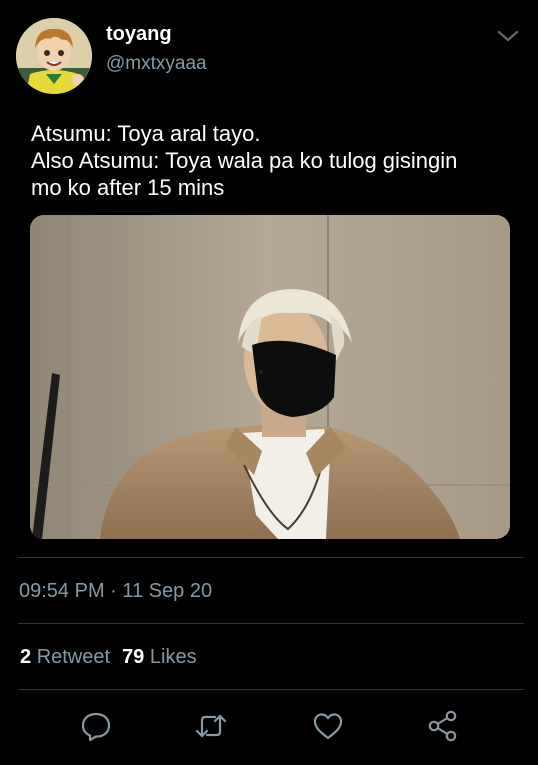 This screenshot has width=538, height=765. I want to click on heart-icon, so click(328, 726).